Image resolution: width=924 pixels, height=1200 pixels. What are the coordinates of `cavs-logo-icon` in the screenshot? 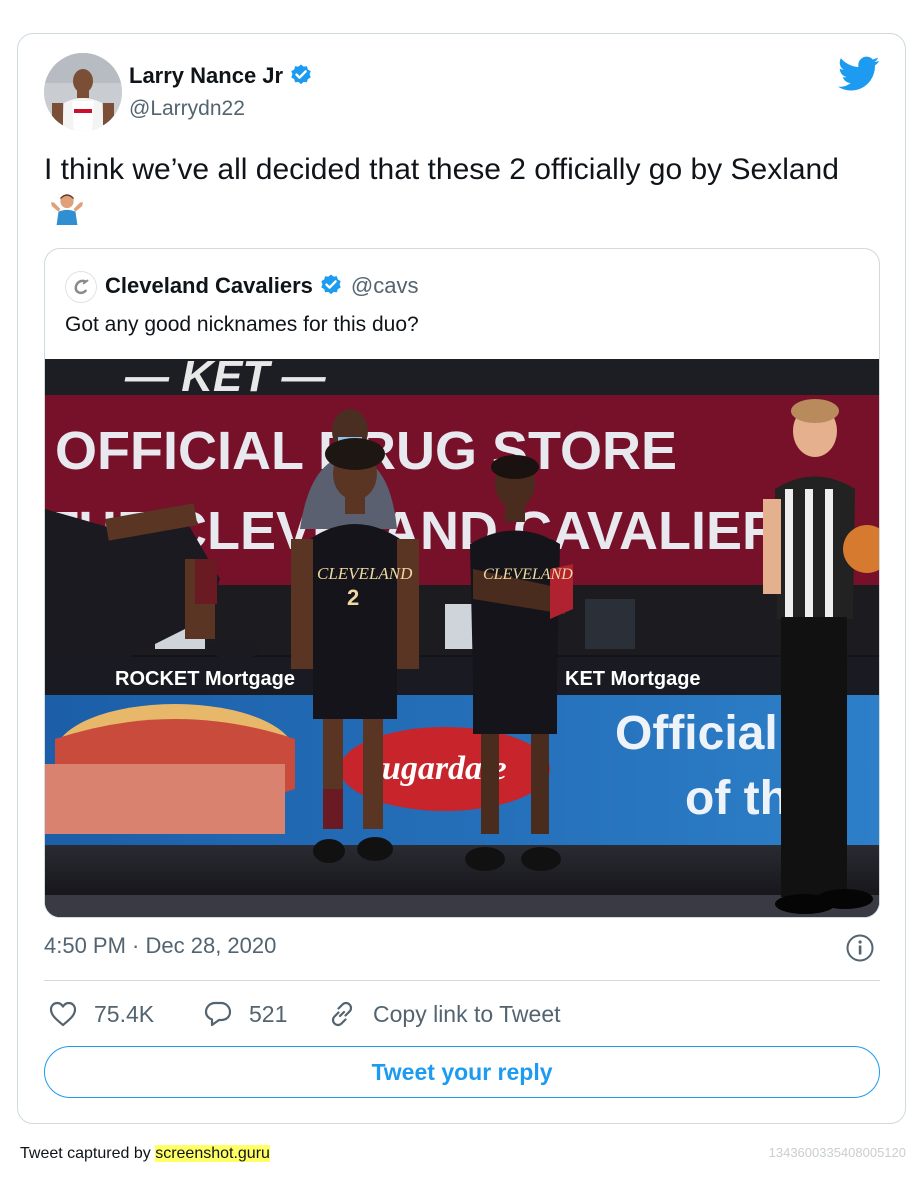 It's located at (81, 287).